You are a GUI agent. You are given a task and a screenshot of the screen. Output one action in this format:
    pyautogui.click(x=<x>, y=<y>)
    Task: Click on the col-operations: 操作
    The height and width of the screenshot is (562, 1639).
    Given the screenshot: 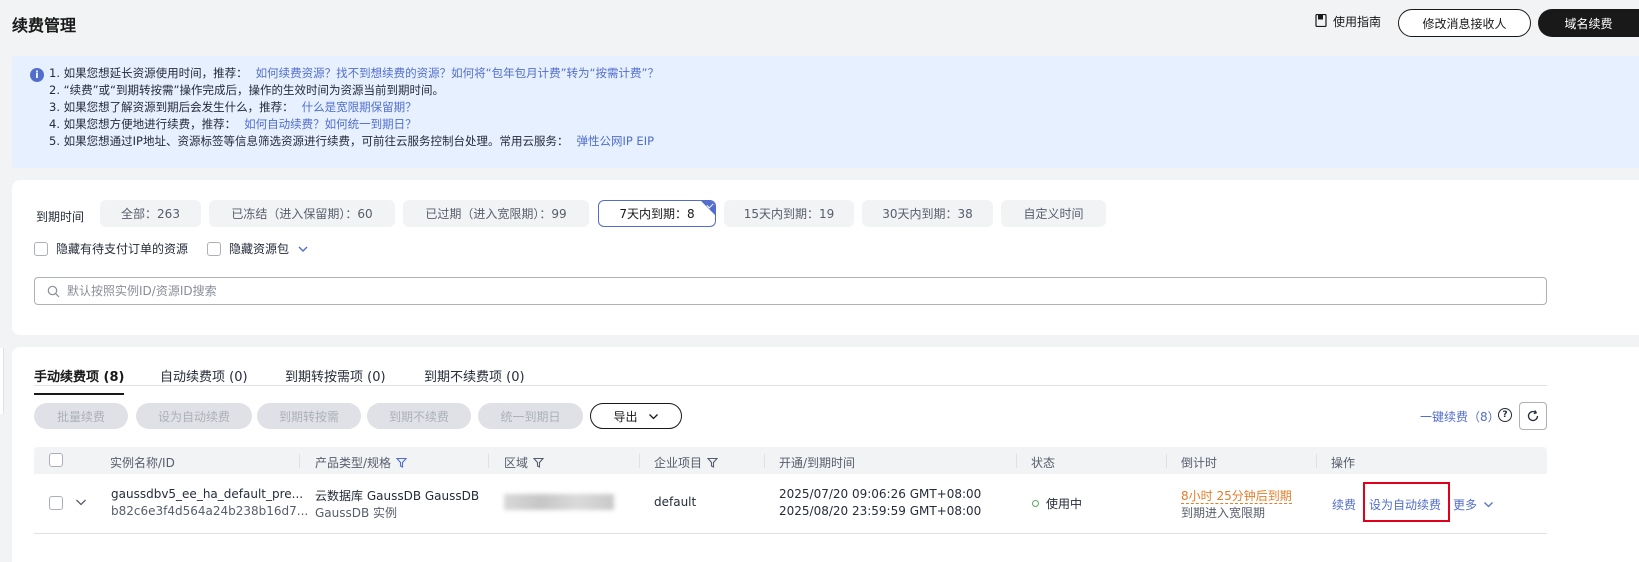 What is the action you would take?
    pyautogui.click(x=1343, y=463)
    